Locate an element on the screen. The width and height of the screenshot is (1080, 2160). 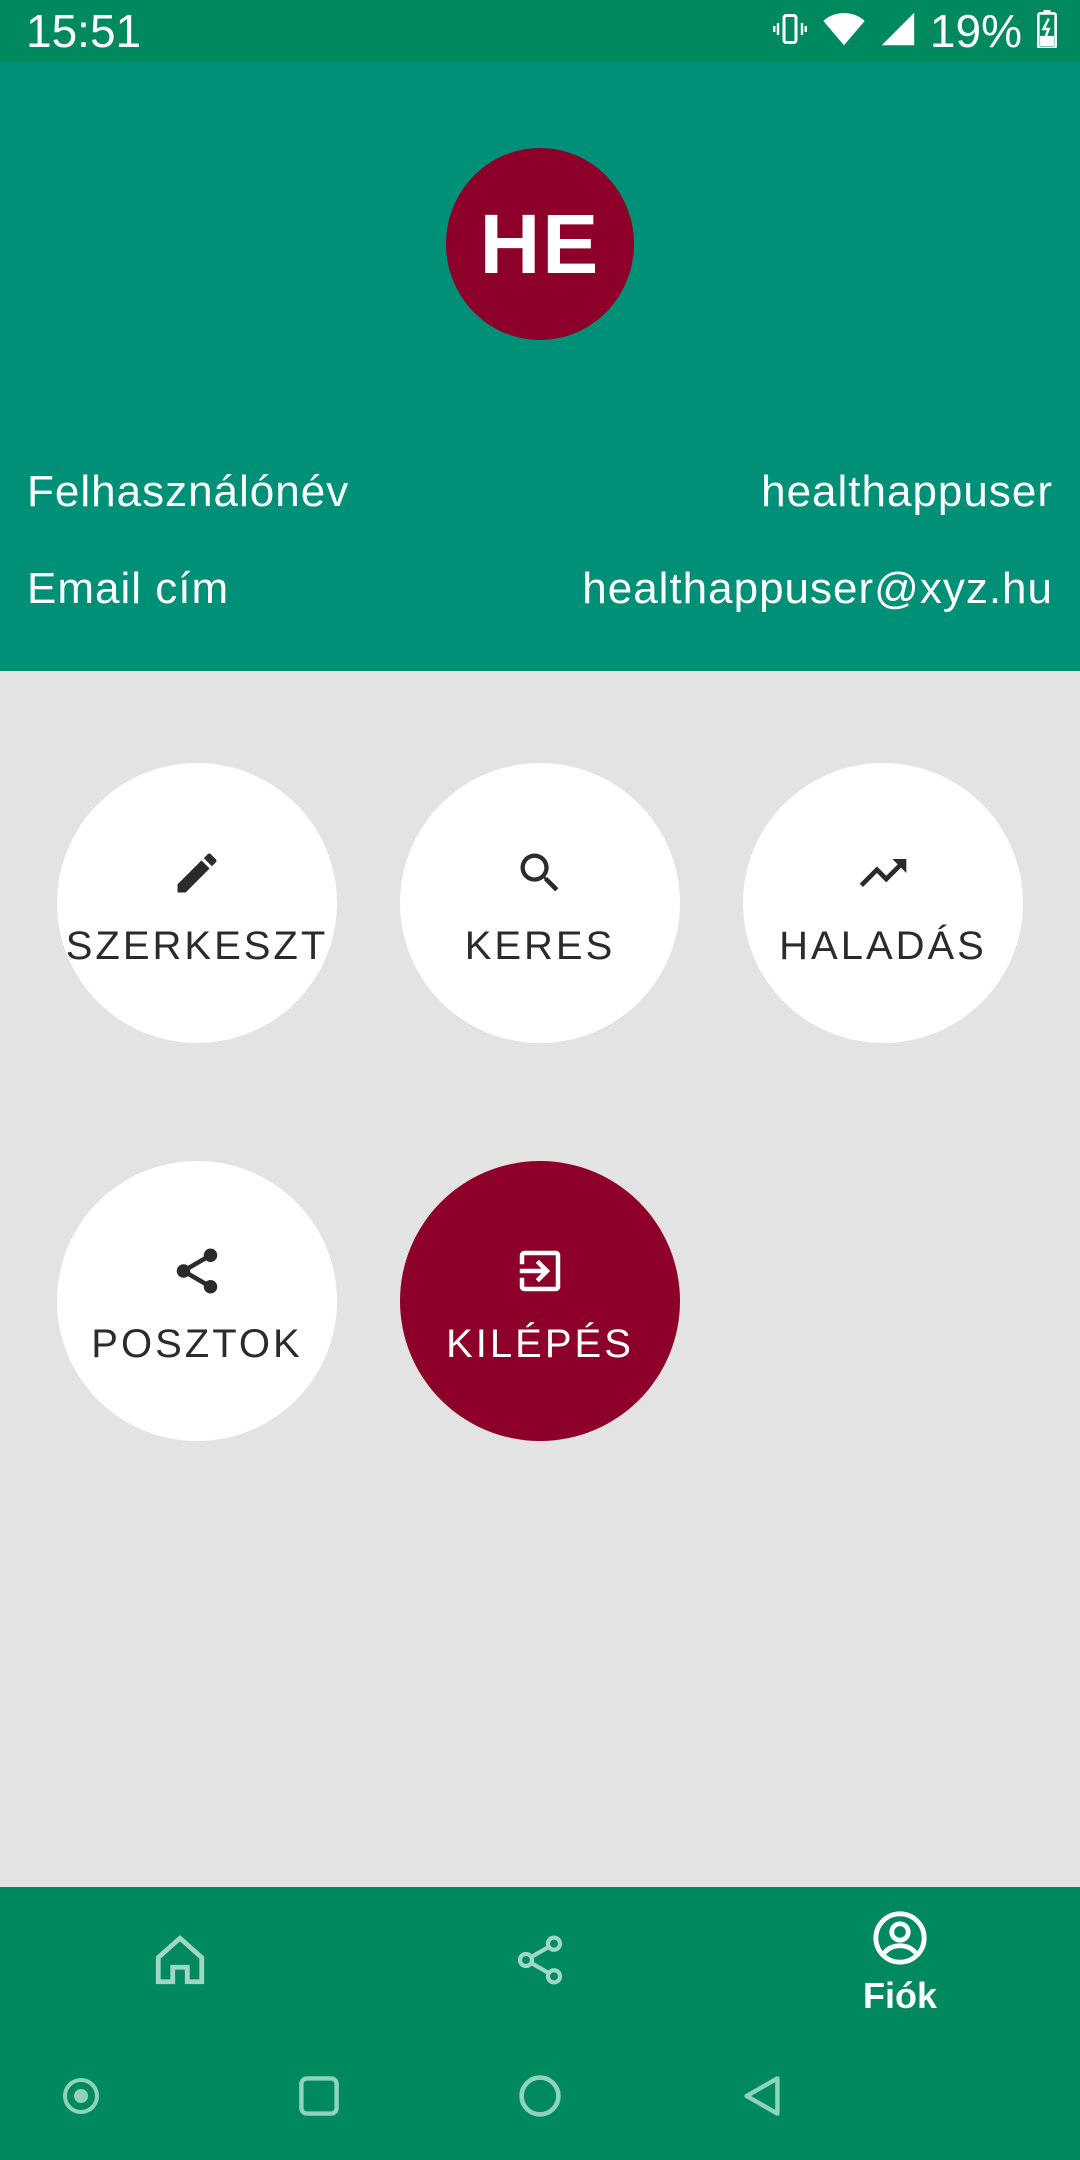
dot-icon is located at coordinates (81, 2098).